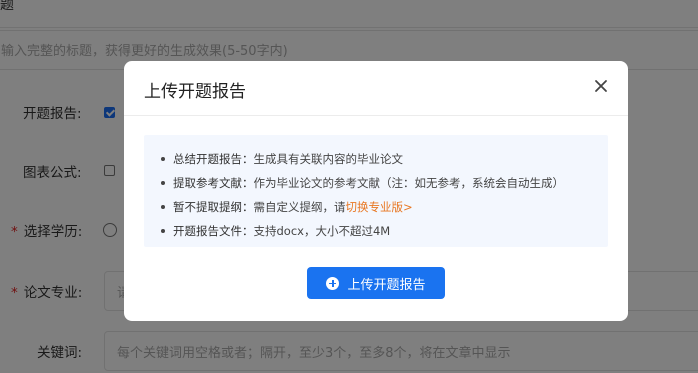 Image resolution: width=698 pixels, height=373 pixels. Describe the element at coordinates (213, 183) in the screenshot. I see `info-key: 提取参考文献：` at that location.